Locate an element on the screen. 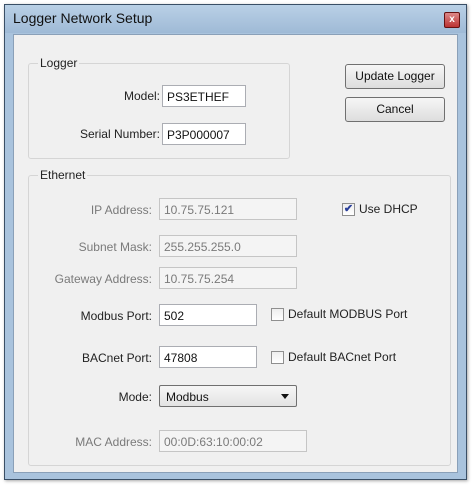 The width and height of the screenshot is (474, 486). serial-number-field: P3P000007 is located at coordinates (204, 134).